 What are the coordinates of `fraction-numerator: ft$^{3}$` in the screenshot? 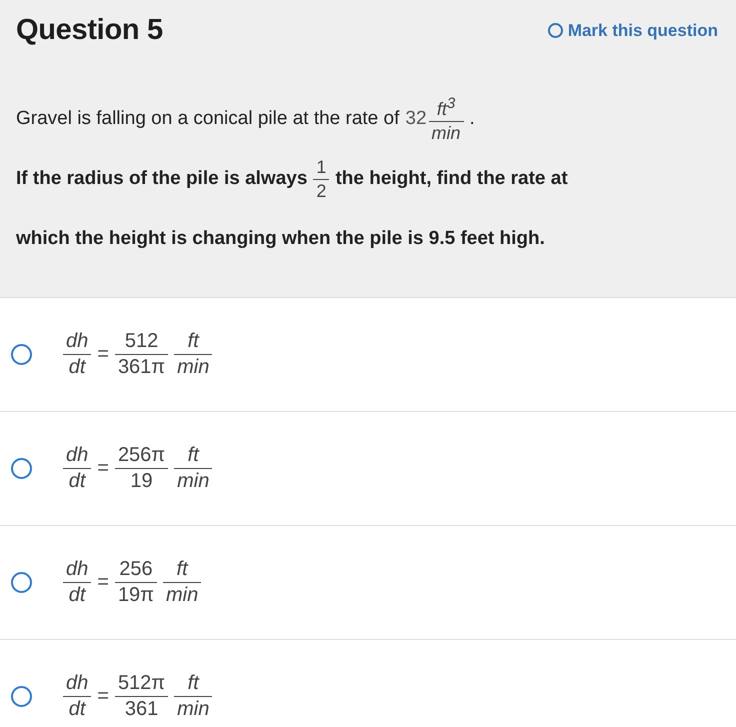 It's located at (446, 108).